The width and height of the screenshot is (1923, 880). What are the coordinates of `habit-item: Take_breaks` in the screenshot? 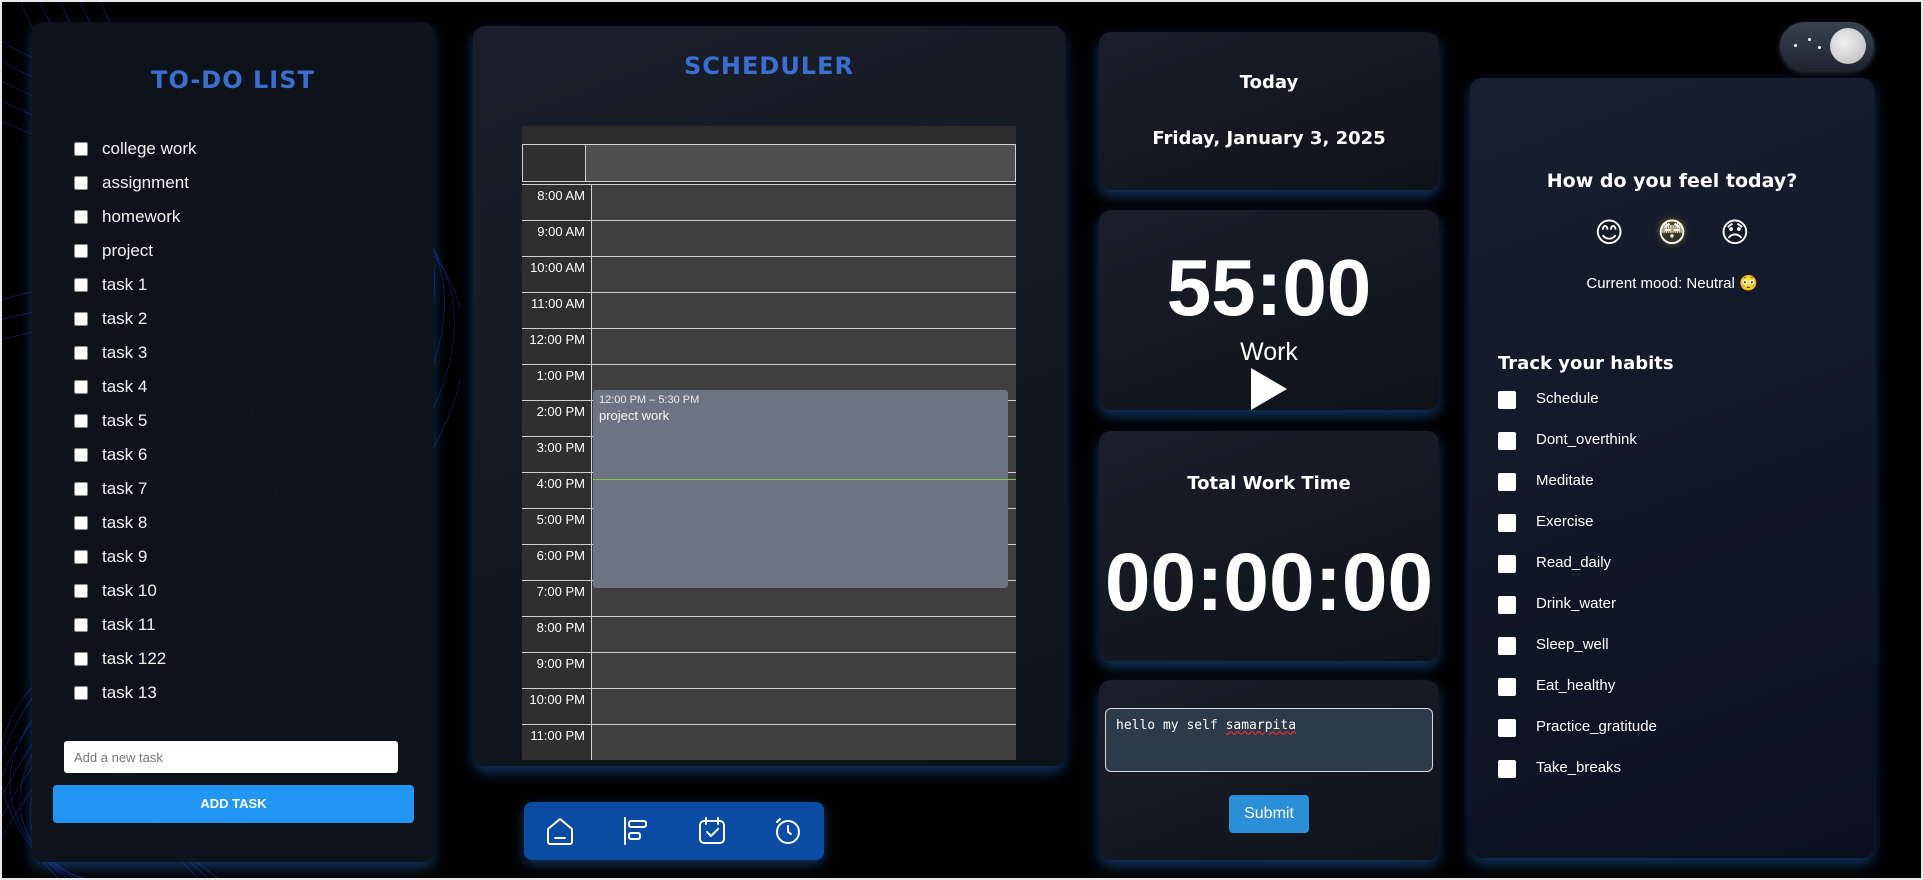 It's located at (1577, 779).